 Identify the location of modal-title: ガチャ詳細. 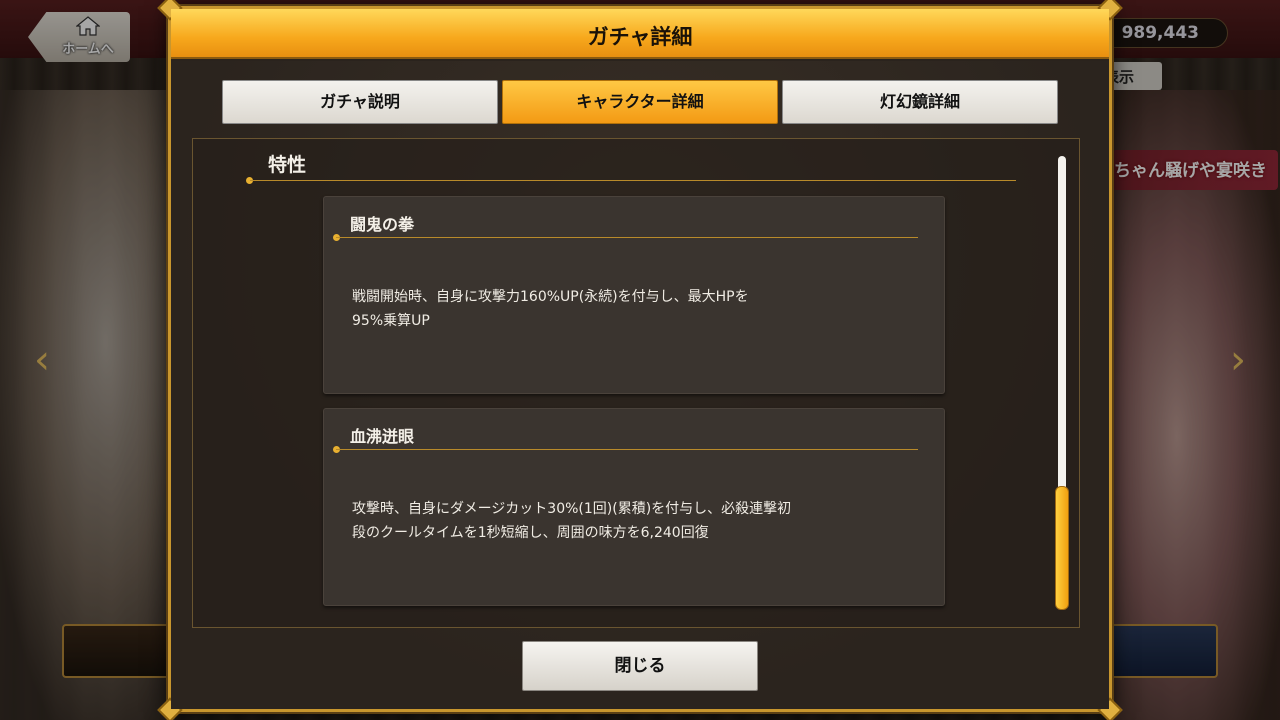
(640, 37).